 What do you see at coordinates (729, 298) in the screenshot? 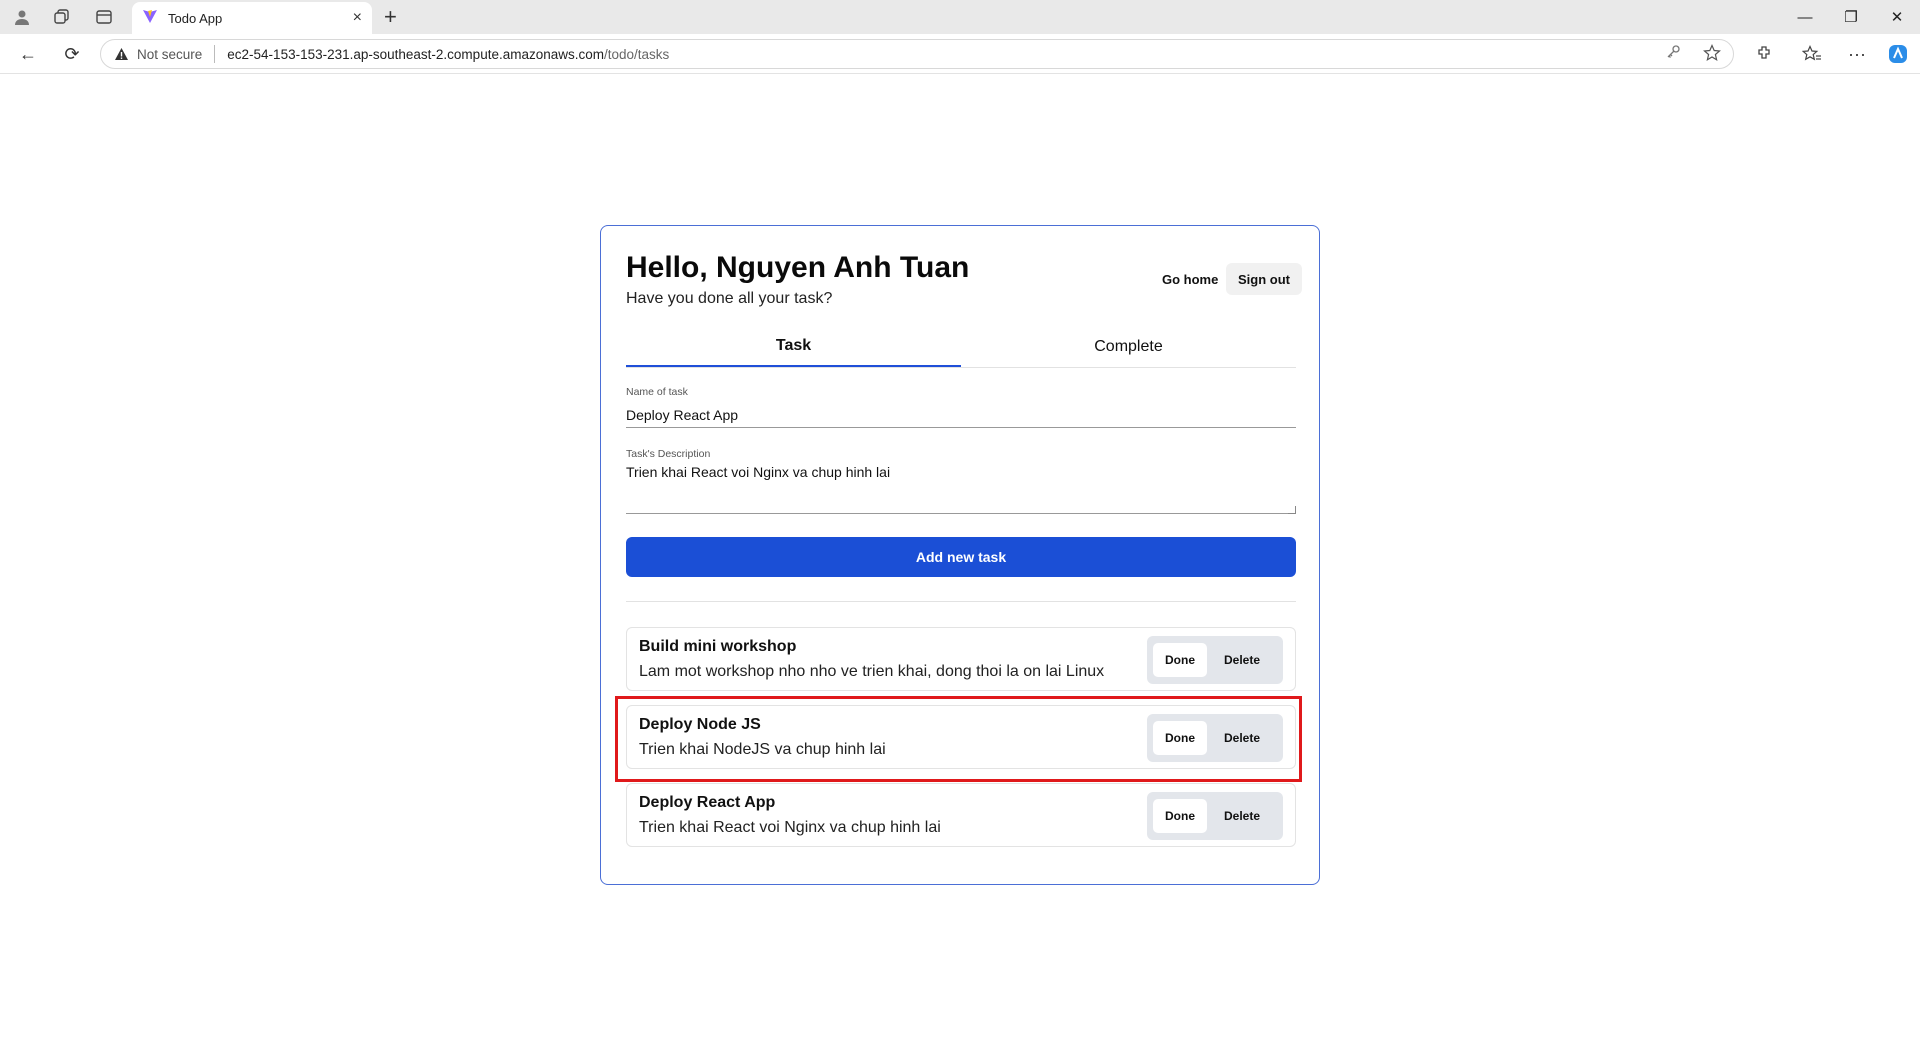
I see `page-subtitle: Have you done all your task?` at bounding box center [729, 298].